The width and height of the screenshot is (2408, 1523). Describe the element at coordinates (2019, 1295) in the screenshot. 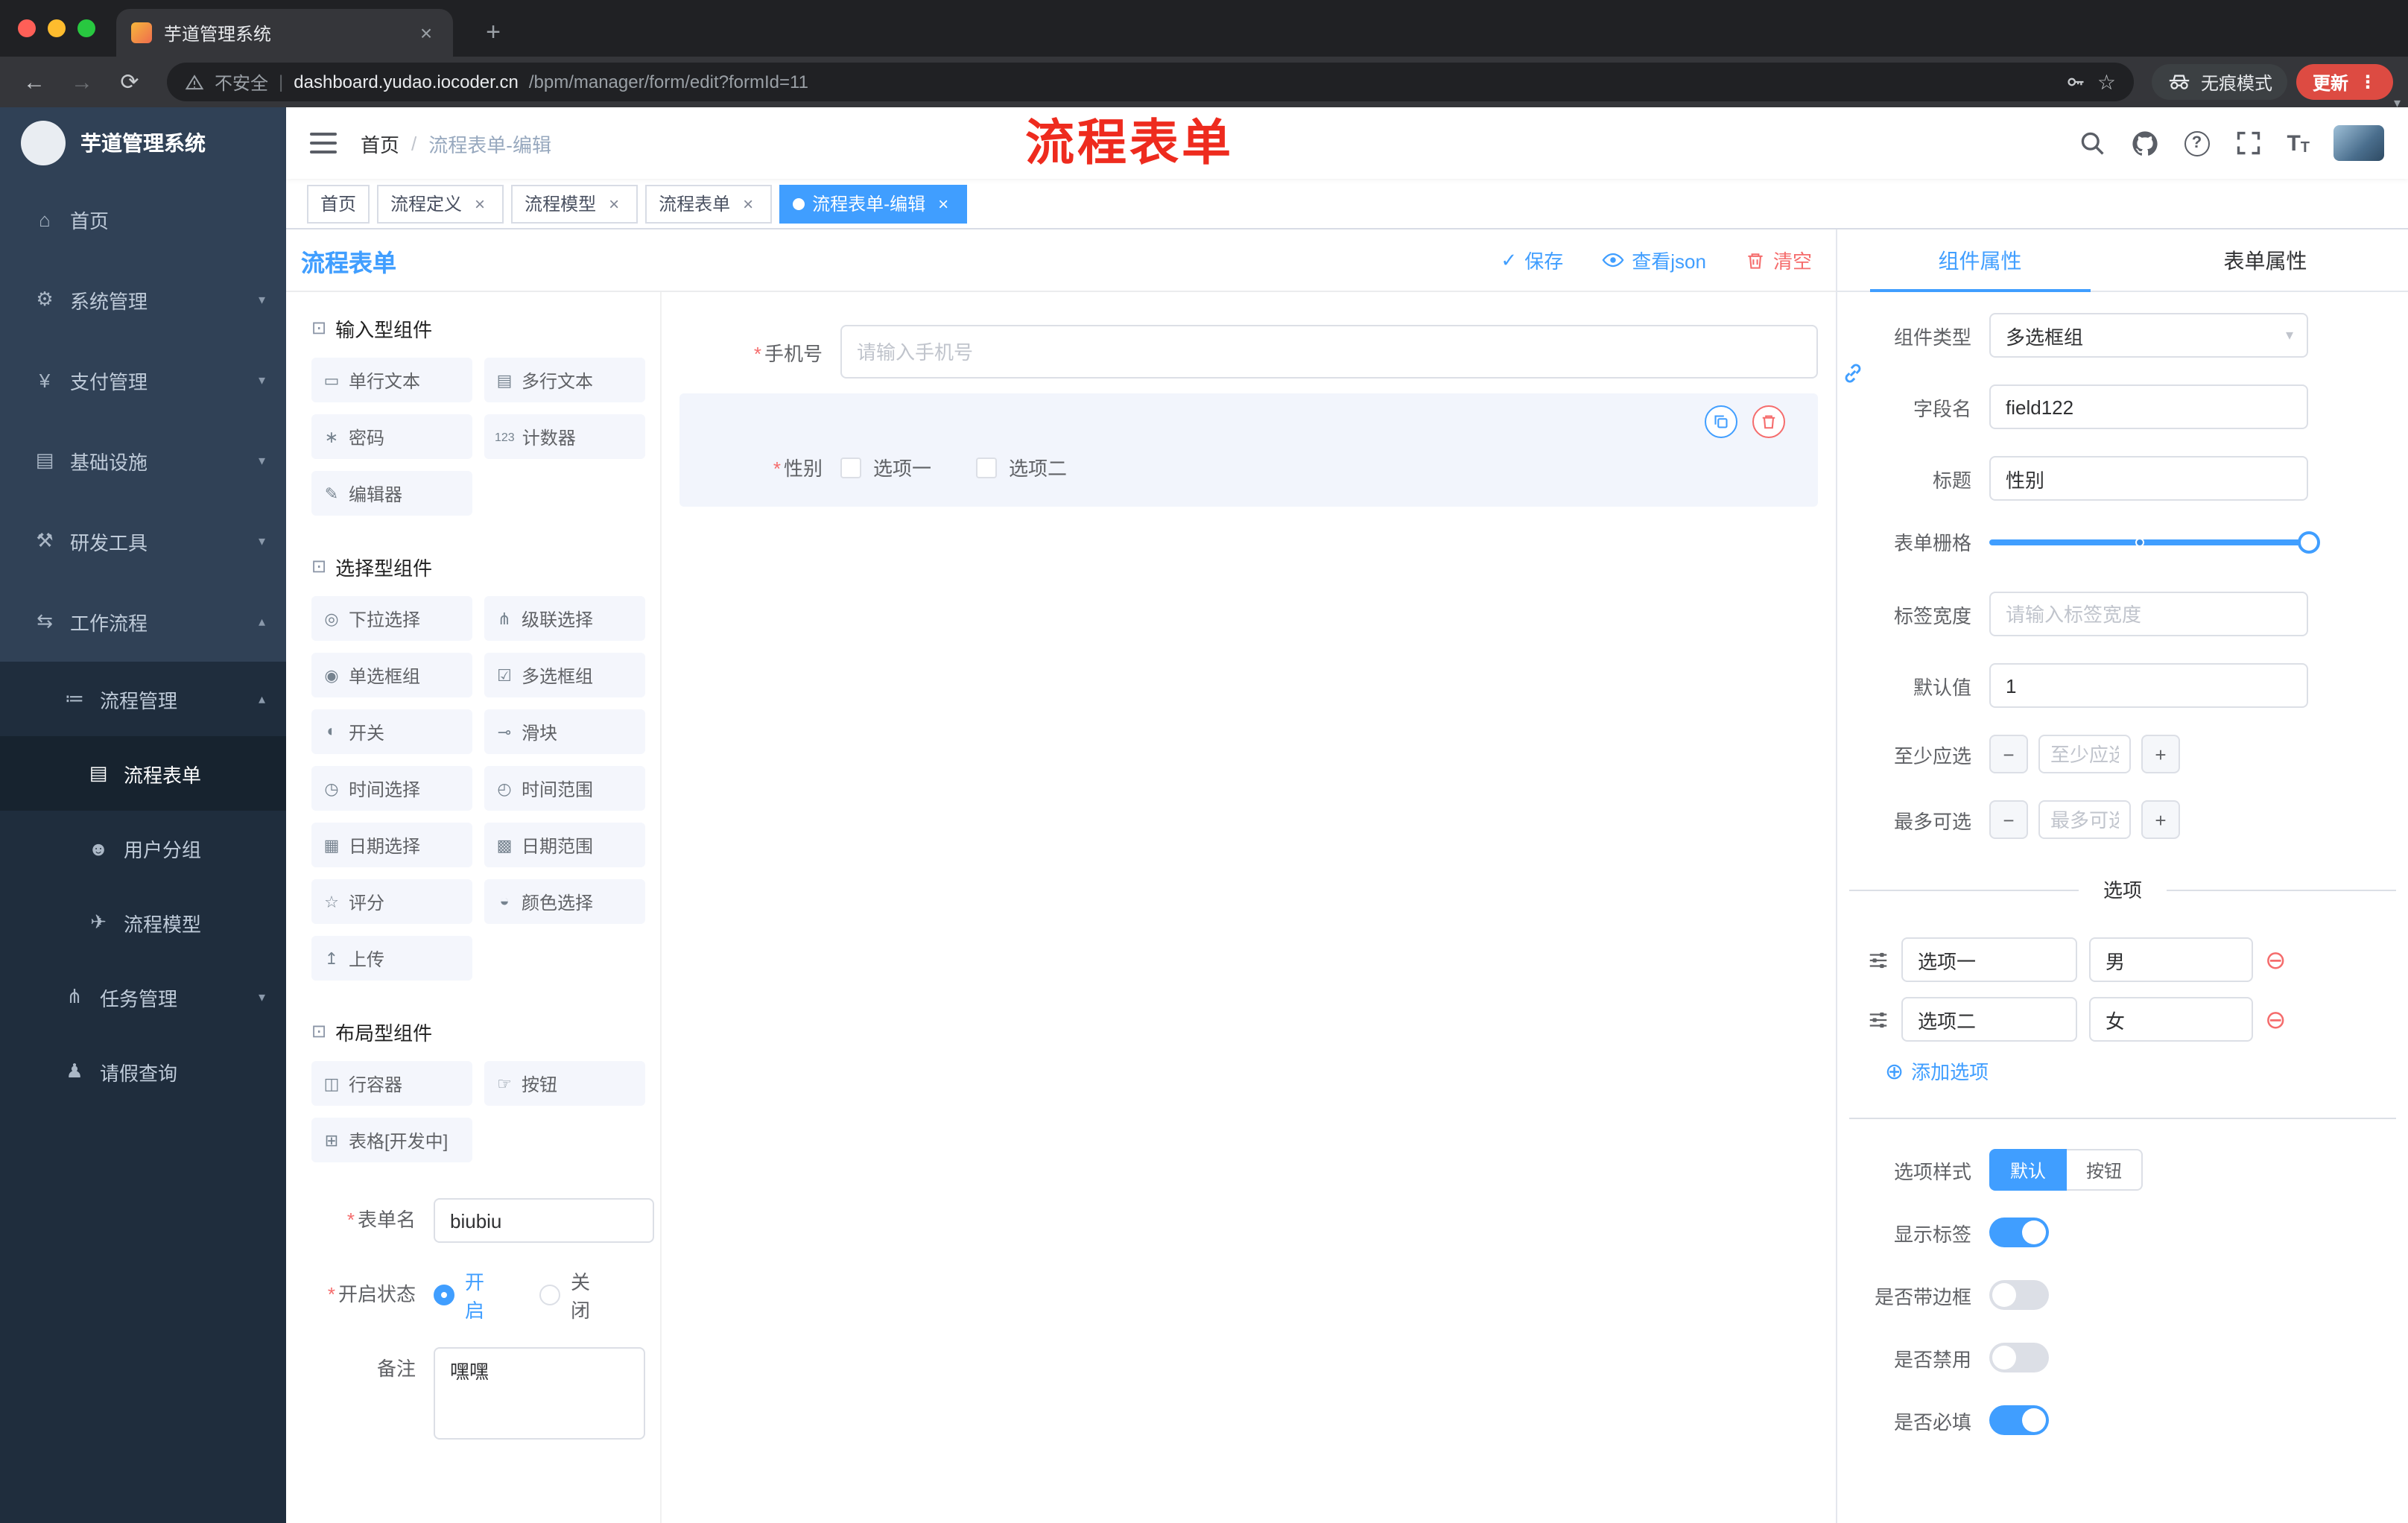

I see `with-border-toggle` at that location.